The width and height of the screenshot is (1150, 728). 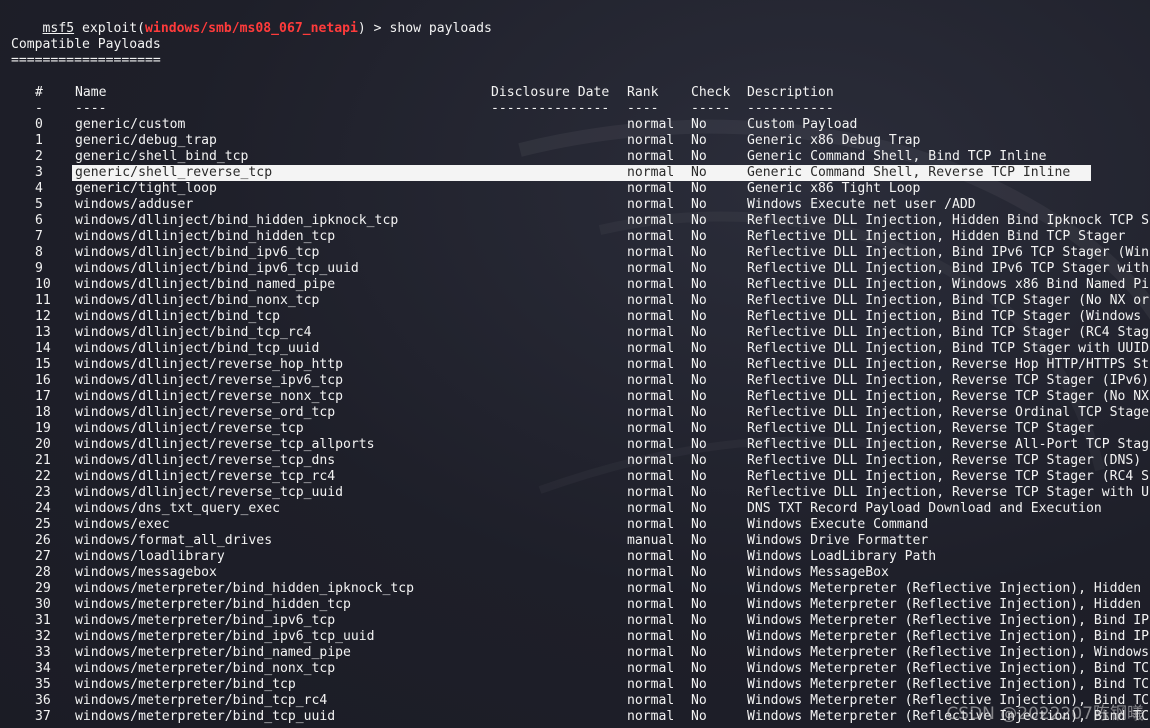 What do you see at coordinates (39, 92) in the screenshot?
I see `header-num: #` at bounding box center [39, 92].